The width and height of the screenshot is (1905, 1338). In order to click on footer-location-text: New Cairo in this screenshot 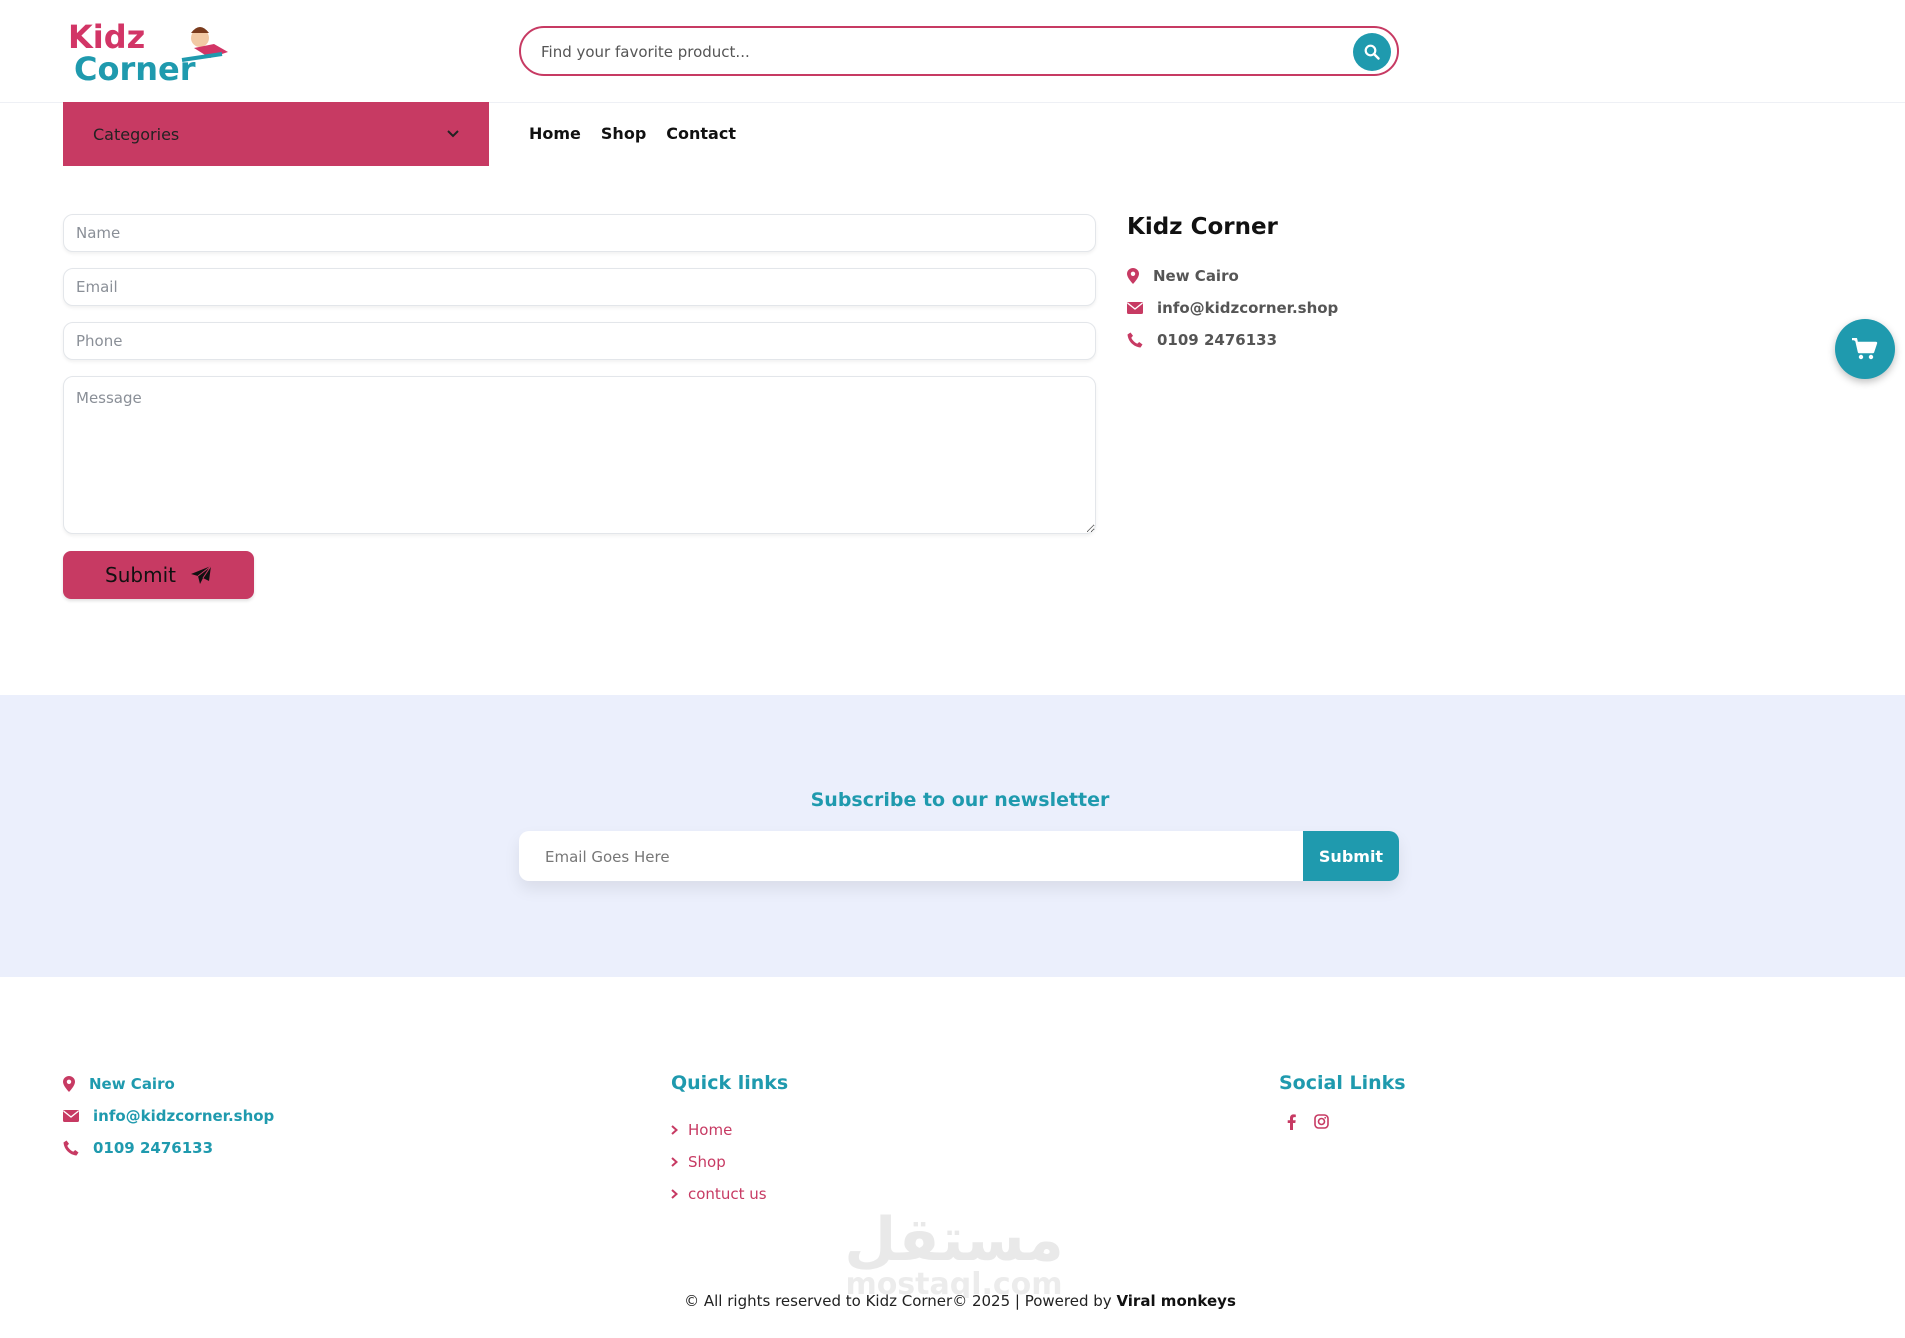, I will do `click(132, 1084)`.